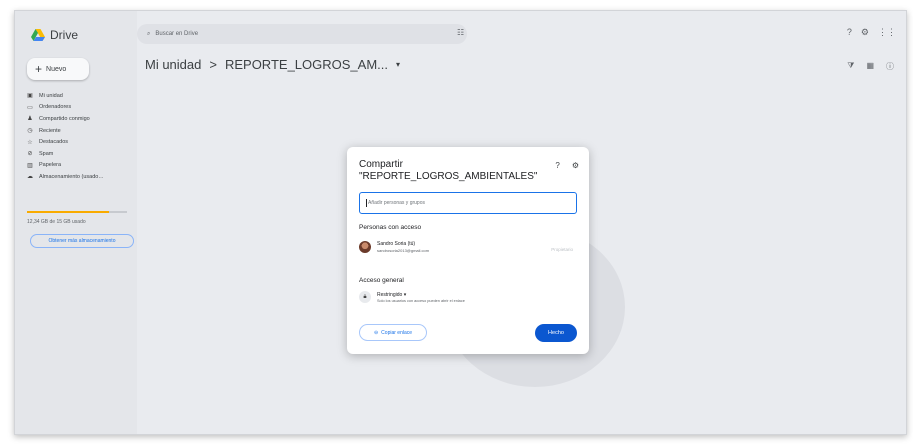 The height and width of the screenshot is (447, 913). I want to click on search-input: Buscar en Drive, so click(176, 34).